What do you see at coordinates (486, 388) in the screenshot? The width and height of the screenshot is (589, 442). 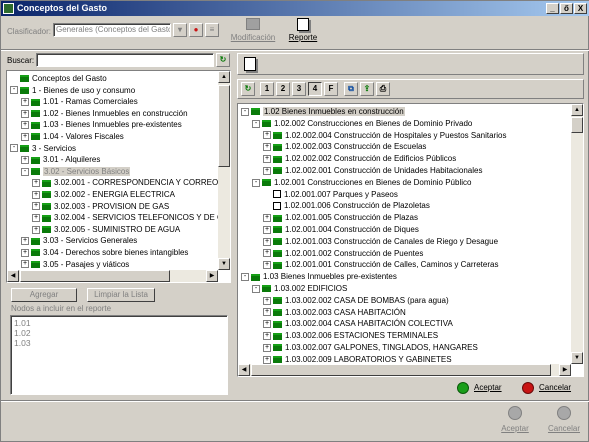 I see `report-accept-button: Aceptar` at bounding box center [486, 388].